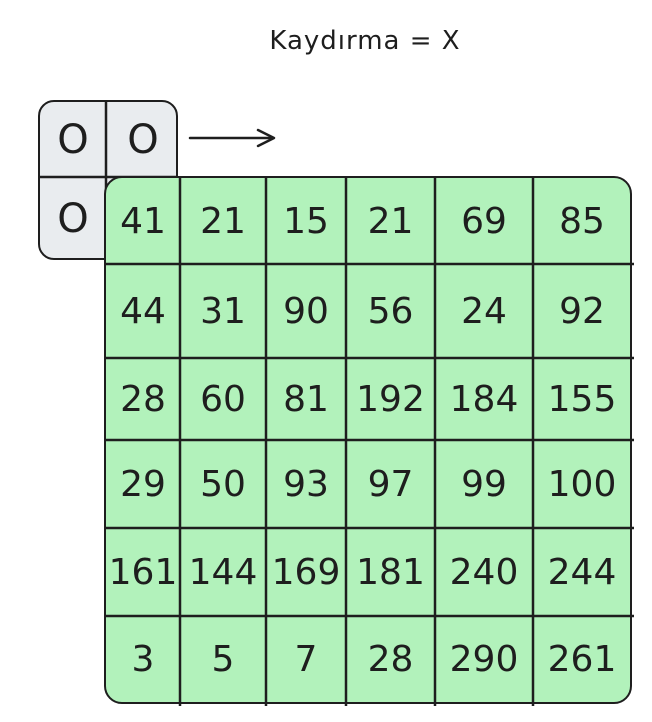 The width and height of the screenshot is (652, 722). Describe the element at coordinates (232, 138) in the screenshot. I see `right-arrow-icon` at that location.